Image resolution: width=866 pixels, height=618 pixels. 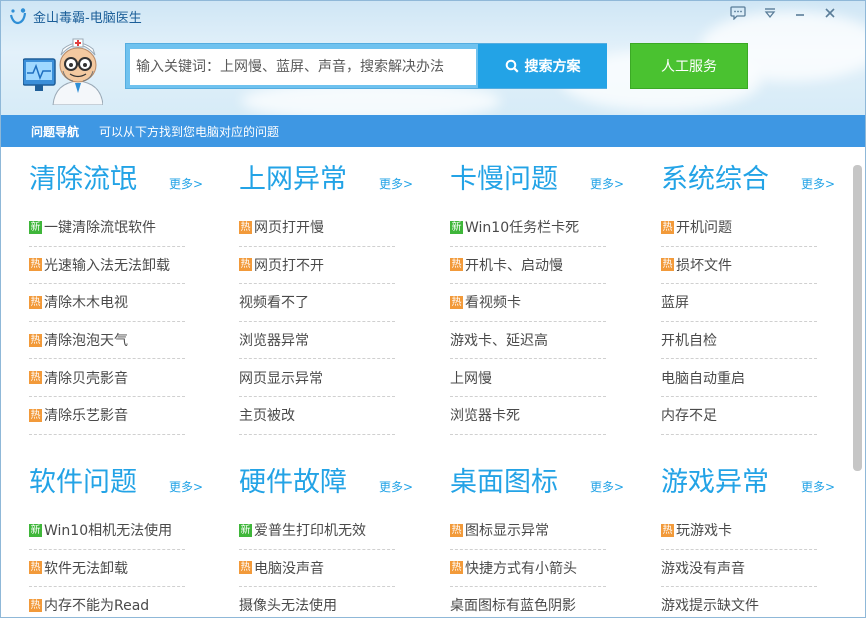 I want to click on problem-label: 损坏文件, so click(x=704, y=265).